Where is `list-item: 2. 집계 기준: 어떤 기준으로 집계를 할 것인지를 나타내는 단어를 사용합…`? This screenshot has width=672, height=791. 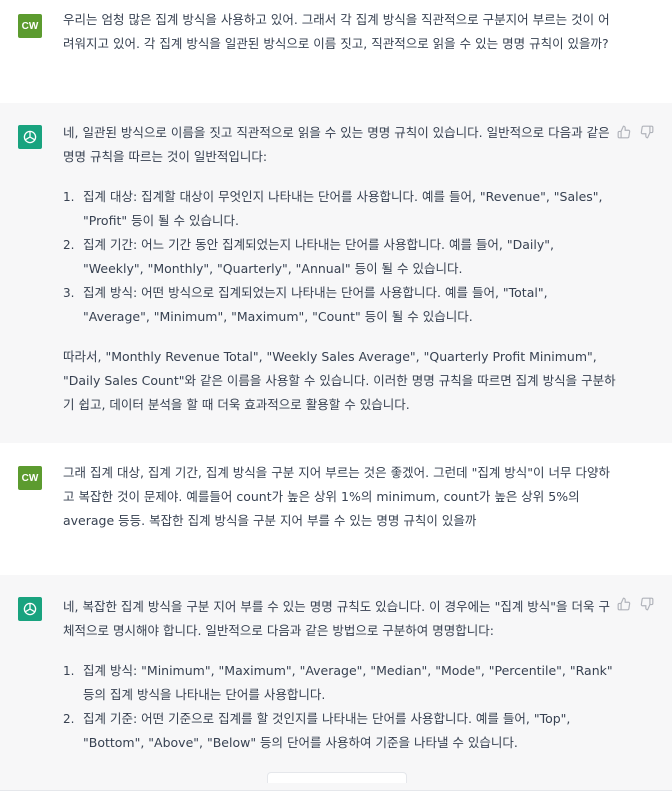 list-item: 2. 집계 기준: 어떤 기준으로 집계를 할 것인지를 나타내는 단어를 사용합… is located at coordinates (317, 730).